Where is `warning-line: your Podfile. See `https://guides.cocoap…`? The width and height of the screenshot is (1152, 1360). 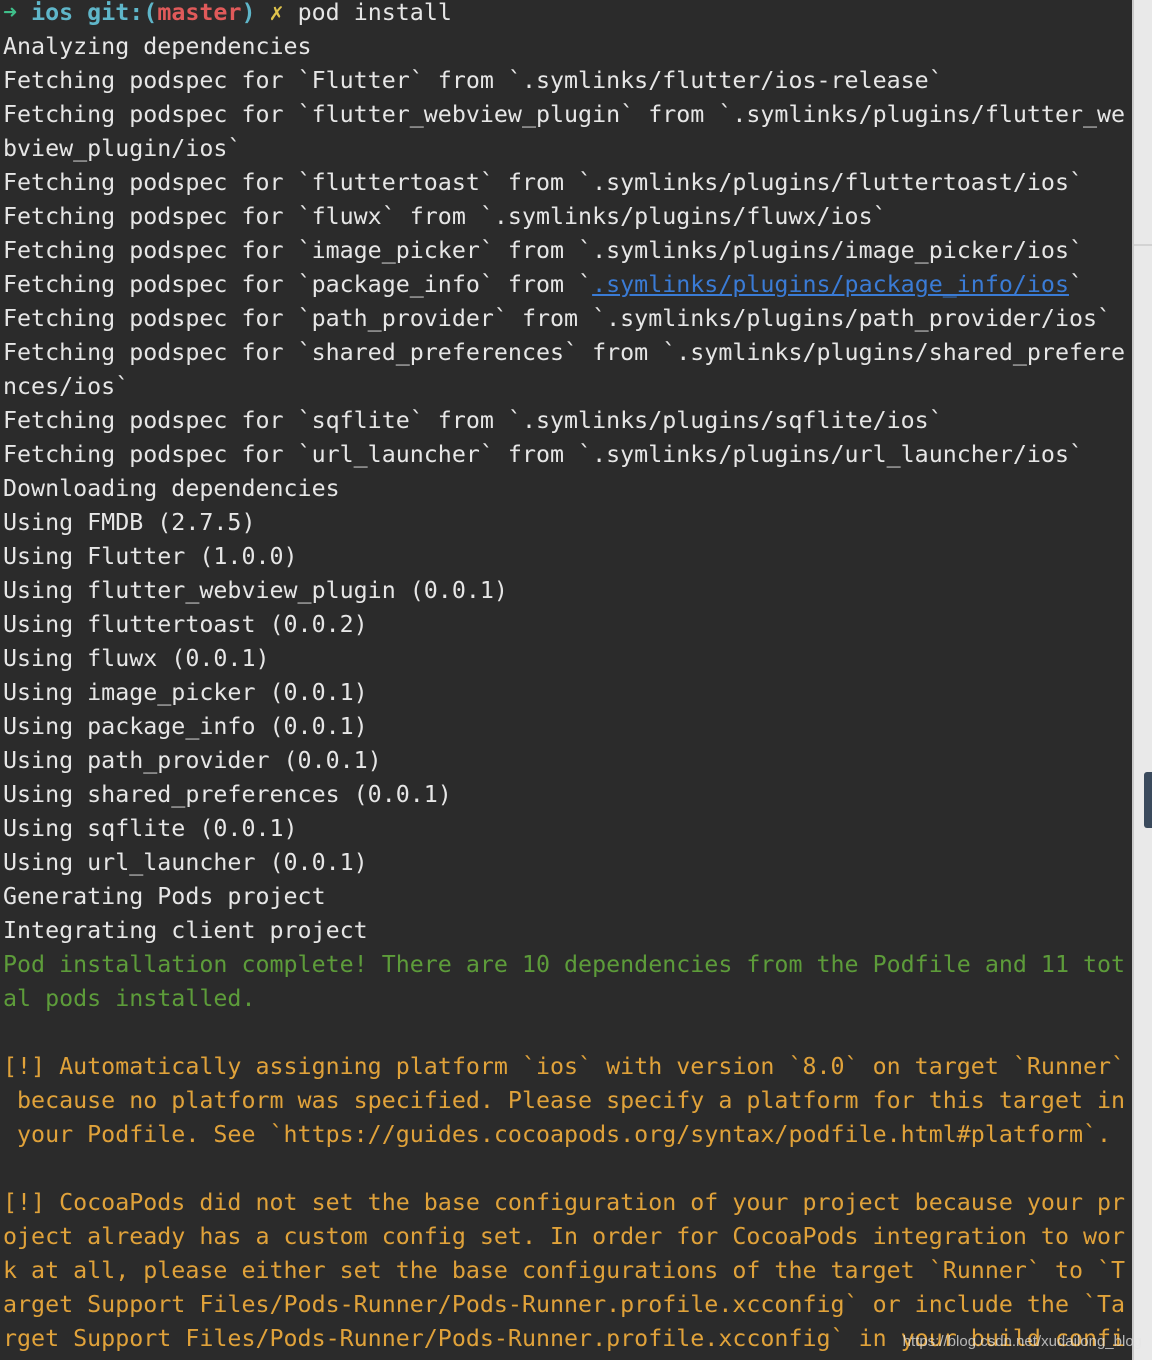
warning-line: your Podfile. See `https://guides.cocoap… is located at coordinates (557, 1134).